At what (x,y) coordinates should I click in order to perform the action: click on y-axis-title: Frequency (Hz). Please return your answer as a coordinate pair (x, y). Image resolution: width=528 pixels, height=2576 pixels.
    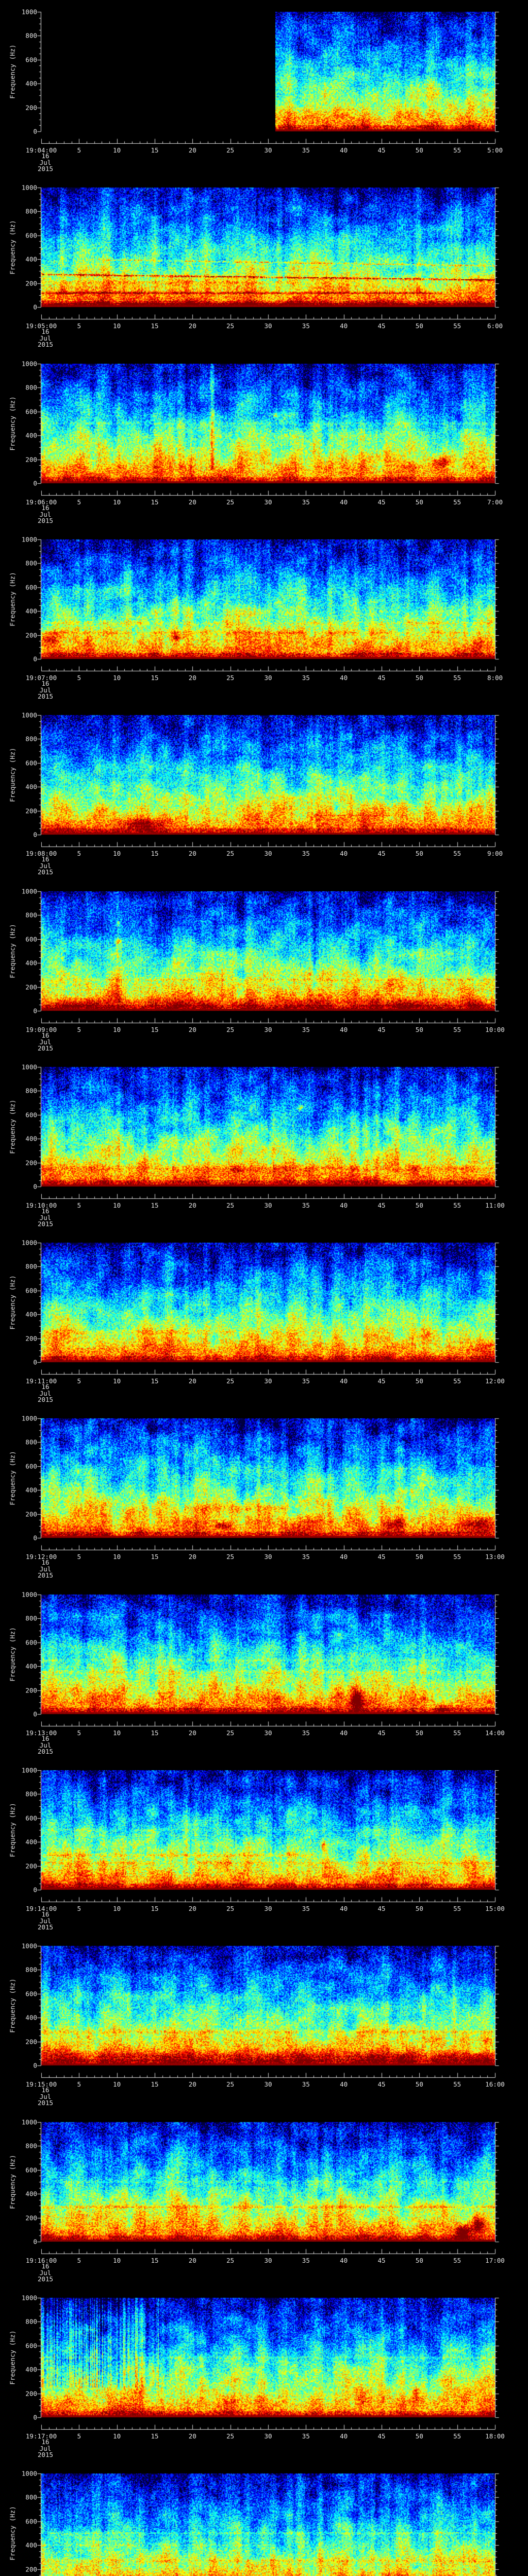
    Looking at the image, I should click on (12, 2357).